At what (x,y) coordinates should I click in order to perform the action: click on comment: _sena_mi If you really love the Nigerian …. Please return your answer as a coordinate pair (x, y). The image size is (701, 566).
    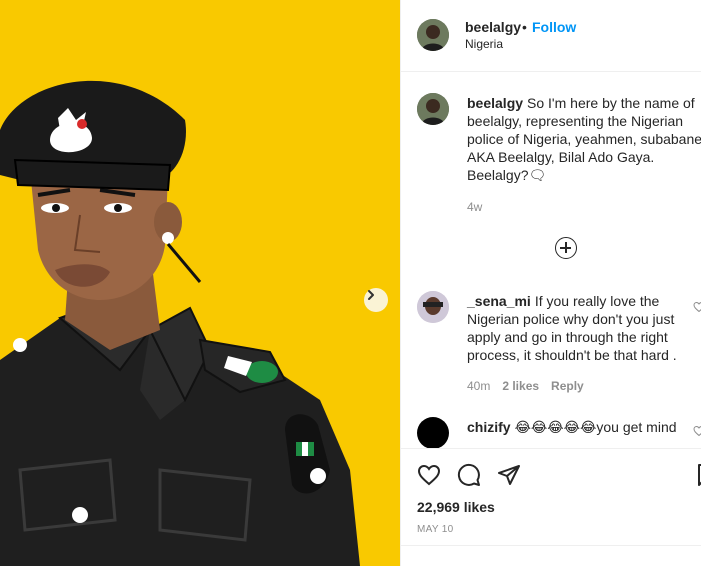
    Looking at the image, I should click on (584, 328).